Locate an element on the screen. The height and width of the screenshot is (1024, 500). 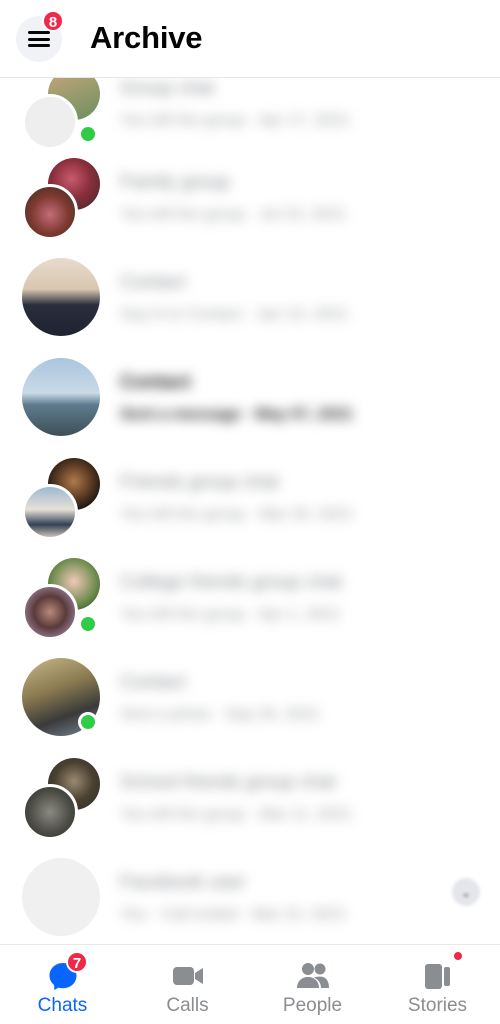
chat-preview: You left the group · Apr 17, 2021 is located at coordinates (235, 120).